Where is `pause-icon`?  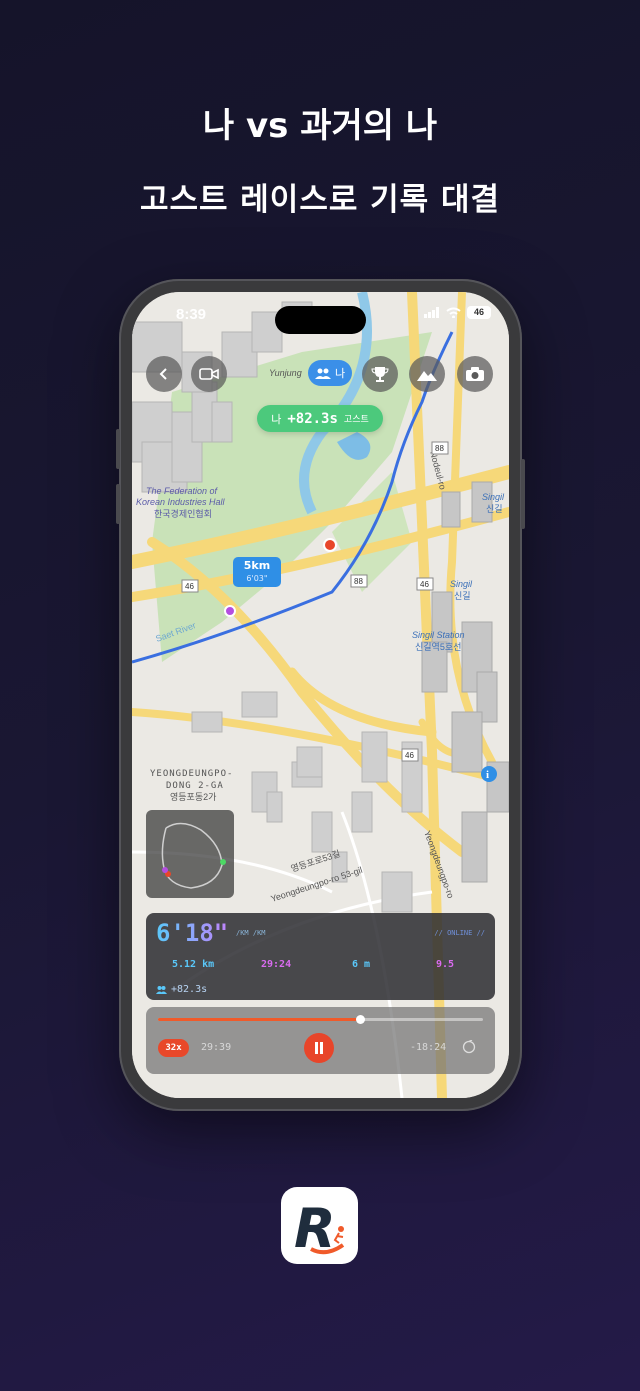
pause-icon is located at coordinates (319, 1048).